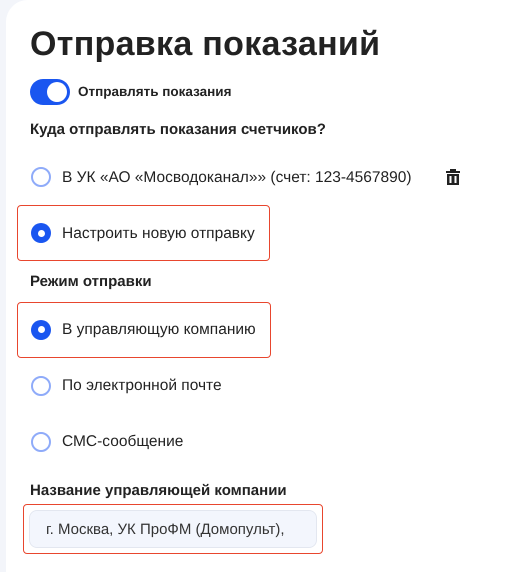 The image size is (530, 572). What do you see at coordinates (206, 44) in the screenshot?
I see `page-title: Отправка показаний` at bounding box center [206, 44].